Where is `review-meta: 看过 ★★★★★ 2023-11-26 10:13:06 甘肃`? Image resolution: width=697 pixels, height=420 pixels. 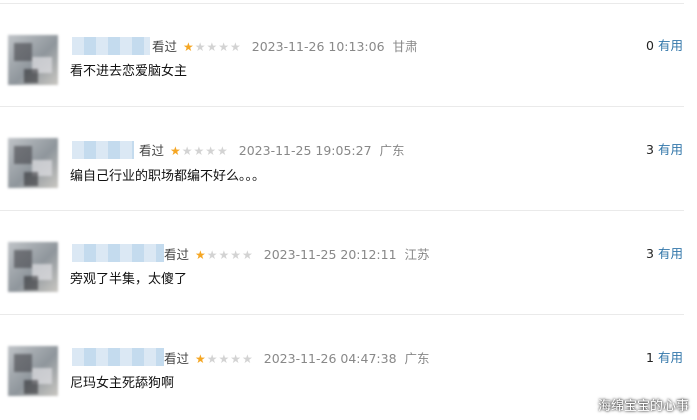
review-meta: 看过 ★★★★★ 2023-11-26 10:13:06 甘肃 is located at coordinates (285, 46).